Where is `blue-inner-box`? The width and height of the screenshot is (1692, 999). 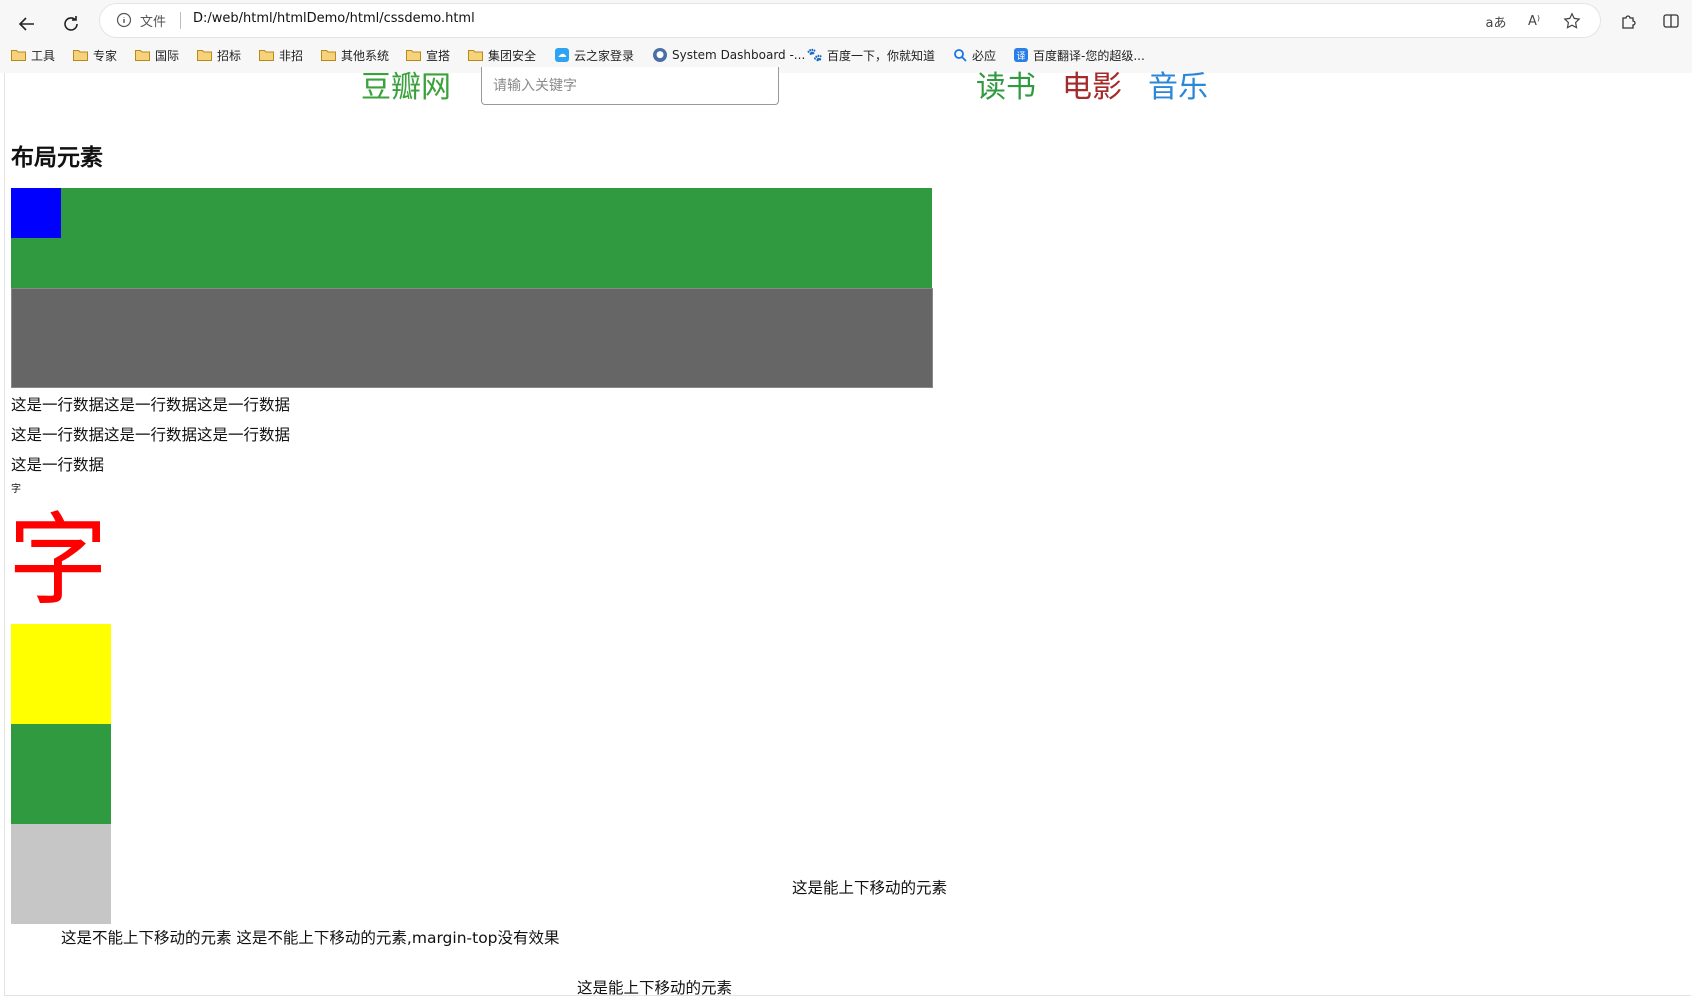
blue-inner-box is located at coordinates (36, 213).